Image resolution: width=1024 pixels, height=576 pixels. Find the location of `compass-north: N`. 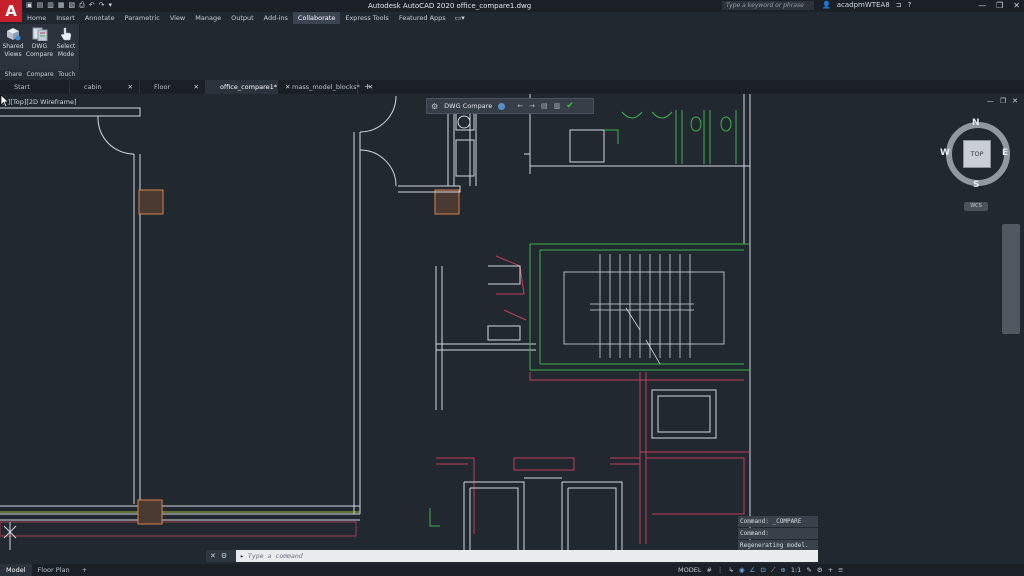

compass-north: N is located at coordinates (976, 123).